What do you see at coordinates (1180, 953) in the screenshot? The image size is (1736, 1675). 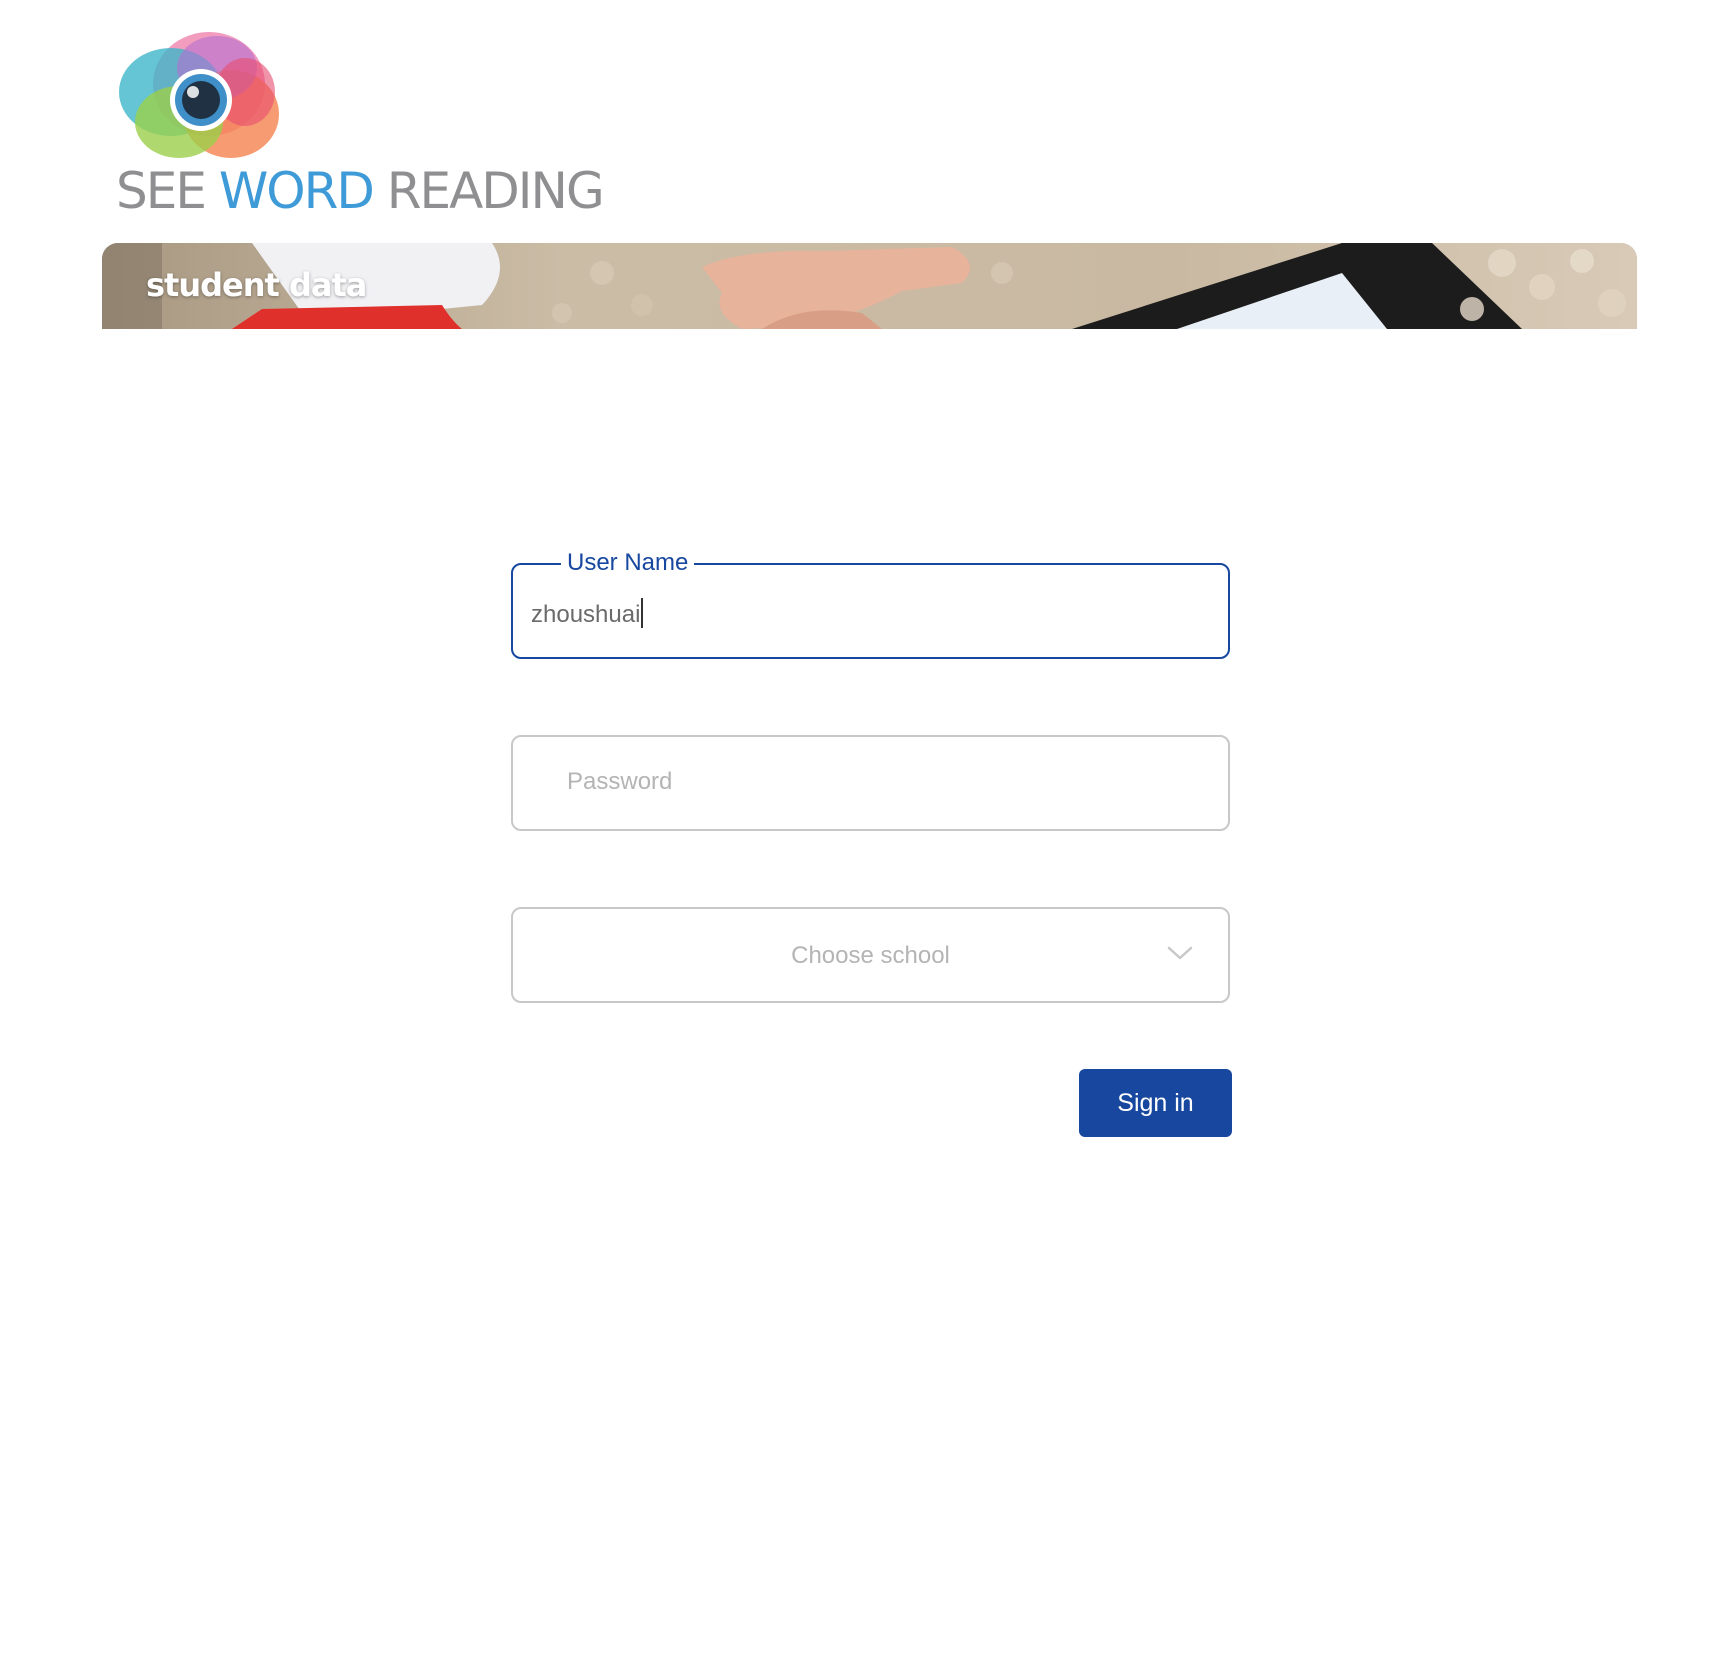 I see `chevron-down-icon` at bounding box center [1180, 953].